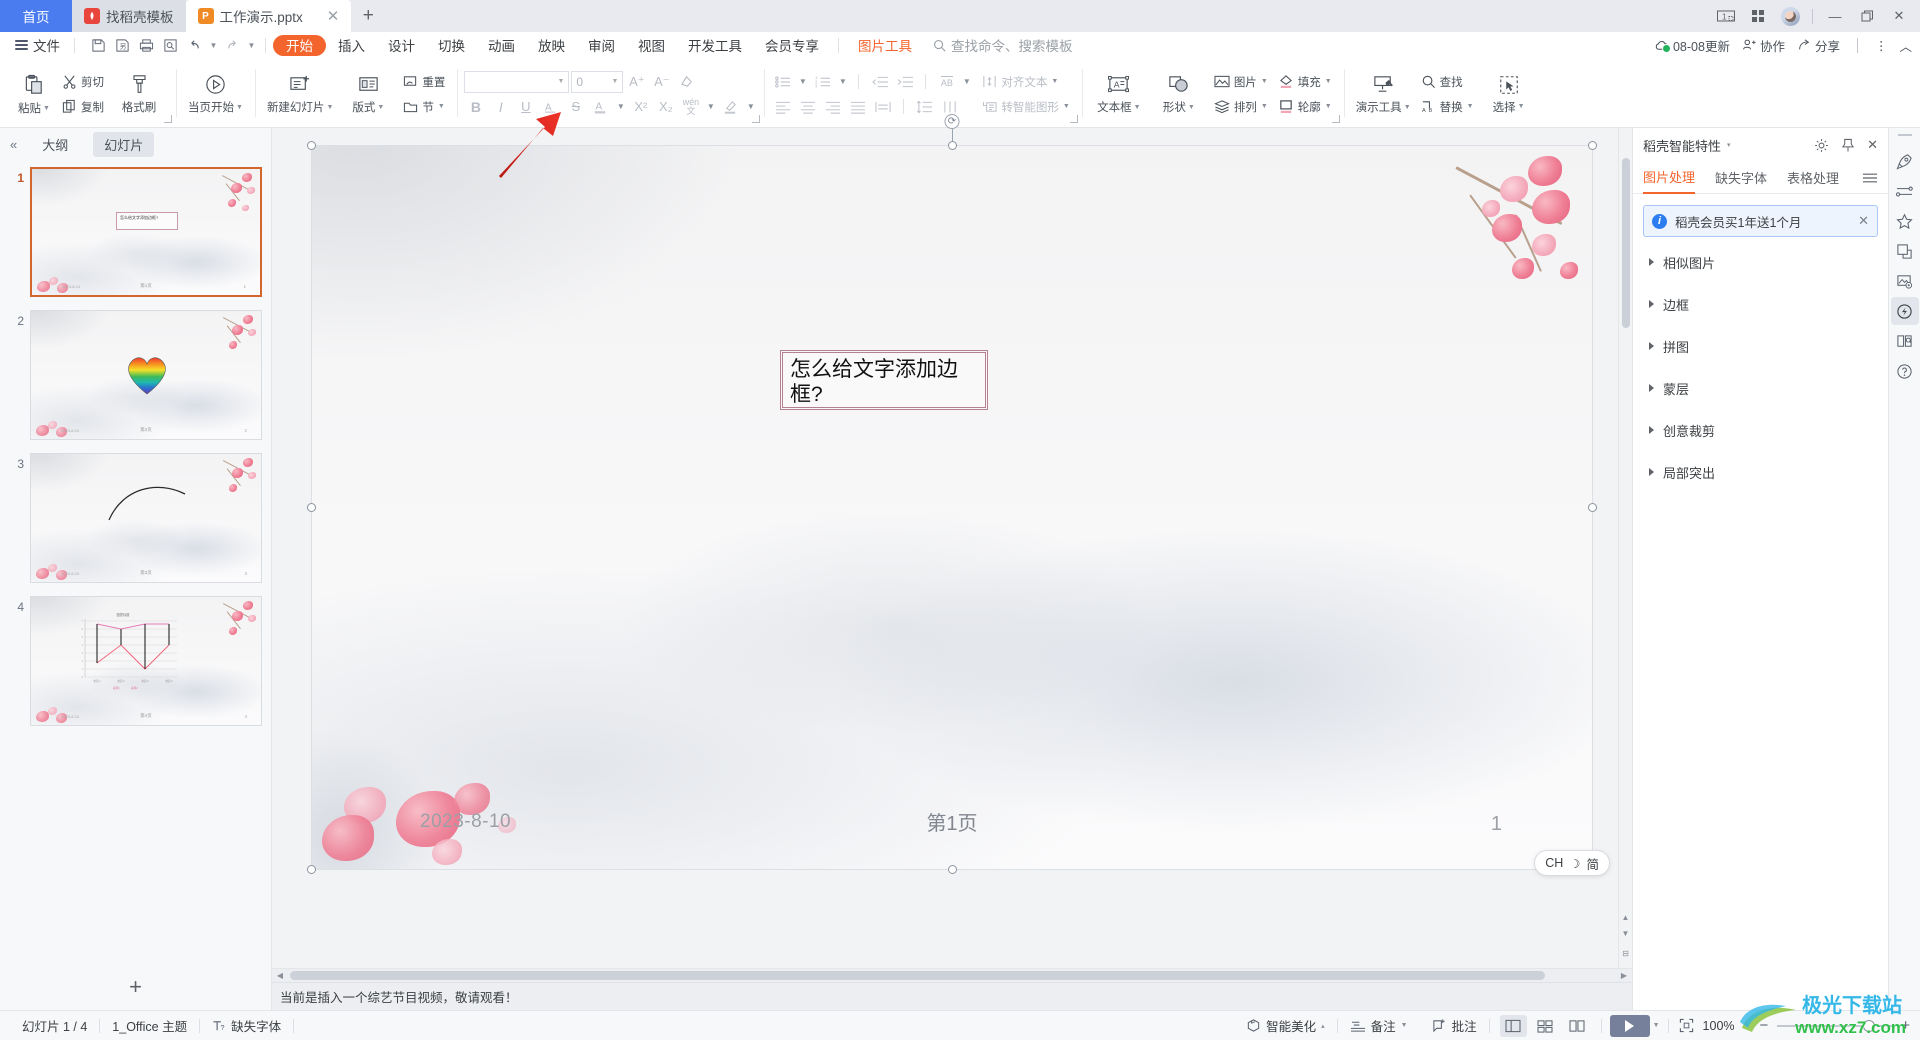  What do you see at coordinates (129, 16) in the screenshot?
I see `tab-find-template: 找稻壳模板` at bounding box center [129, 16].